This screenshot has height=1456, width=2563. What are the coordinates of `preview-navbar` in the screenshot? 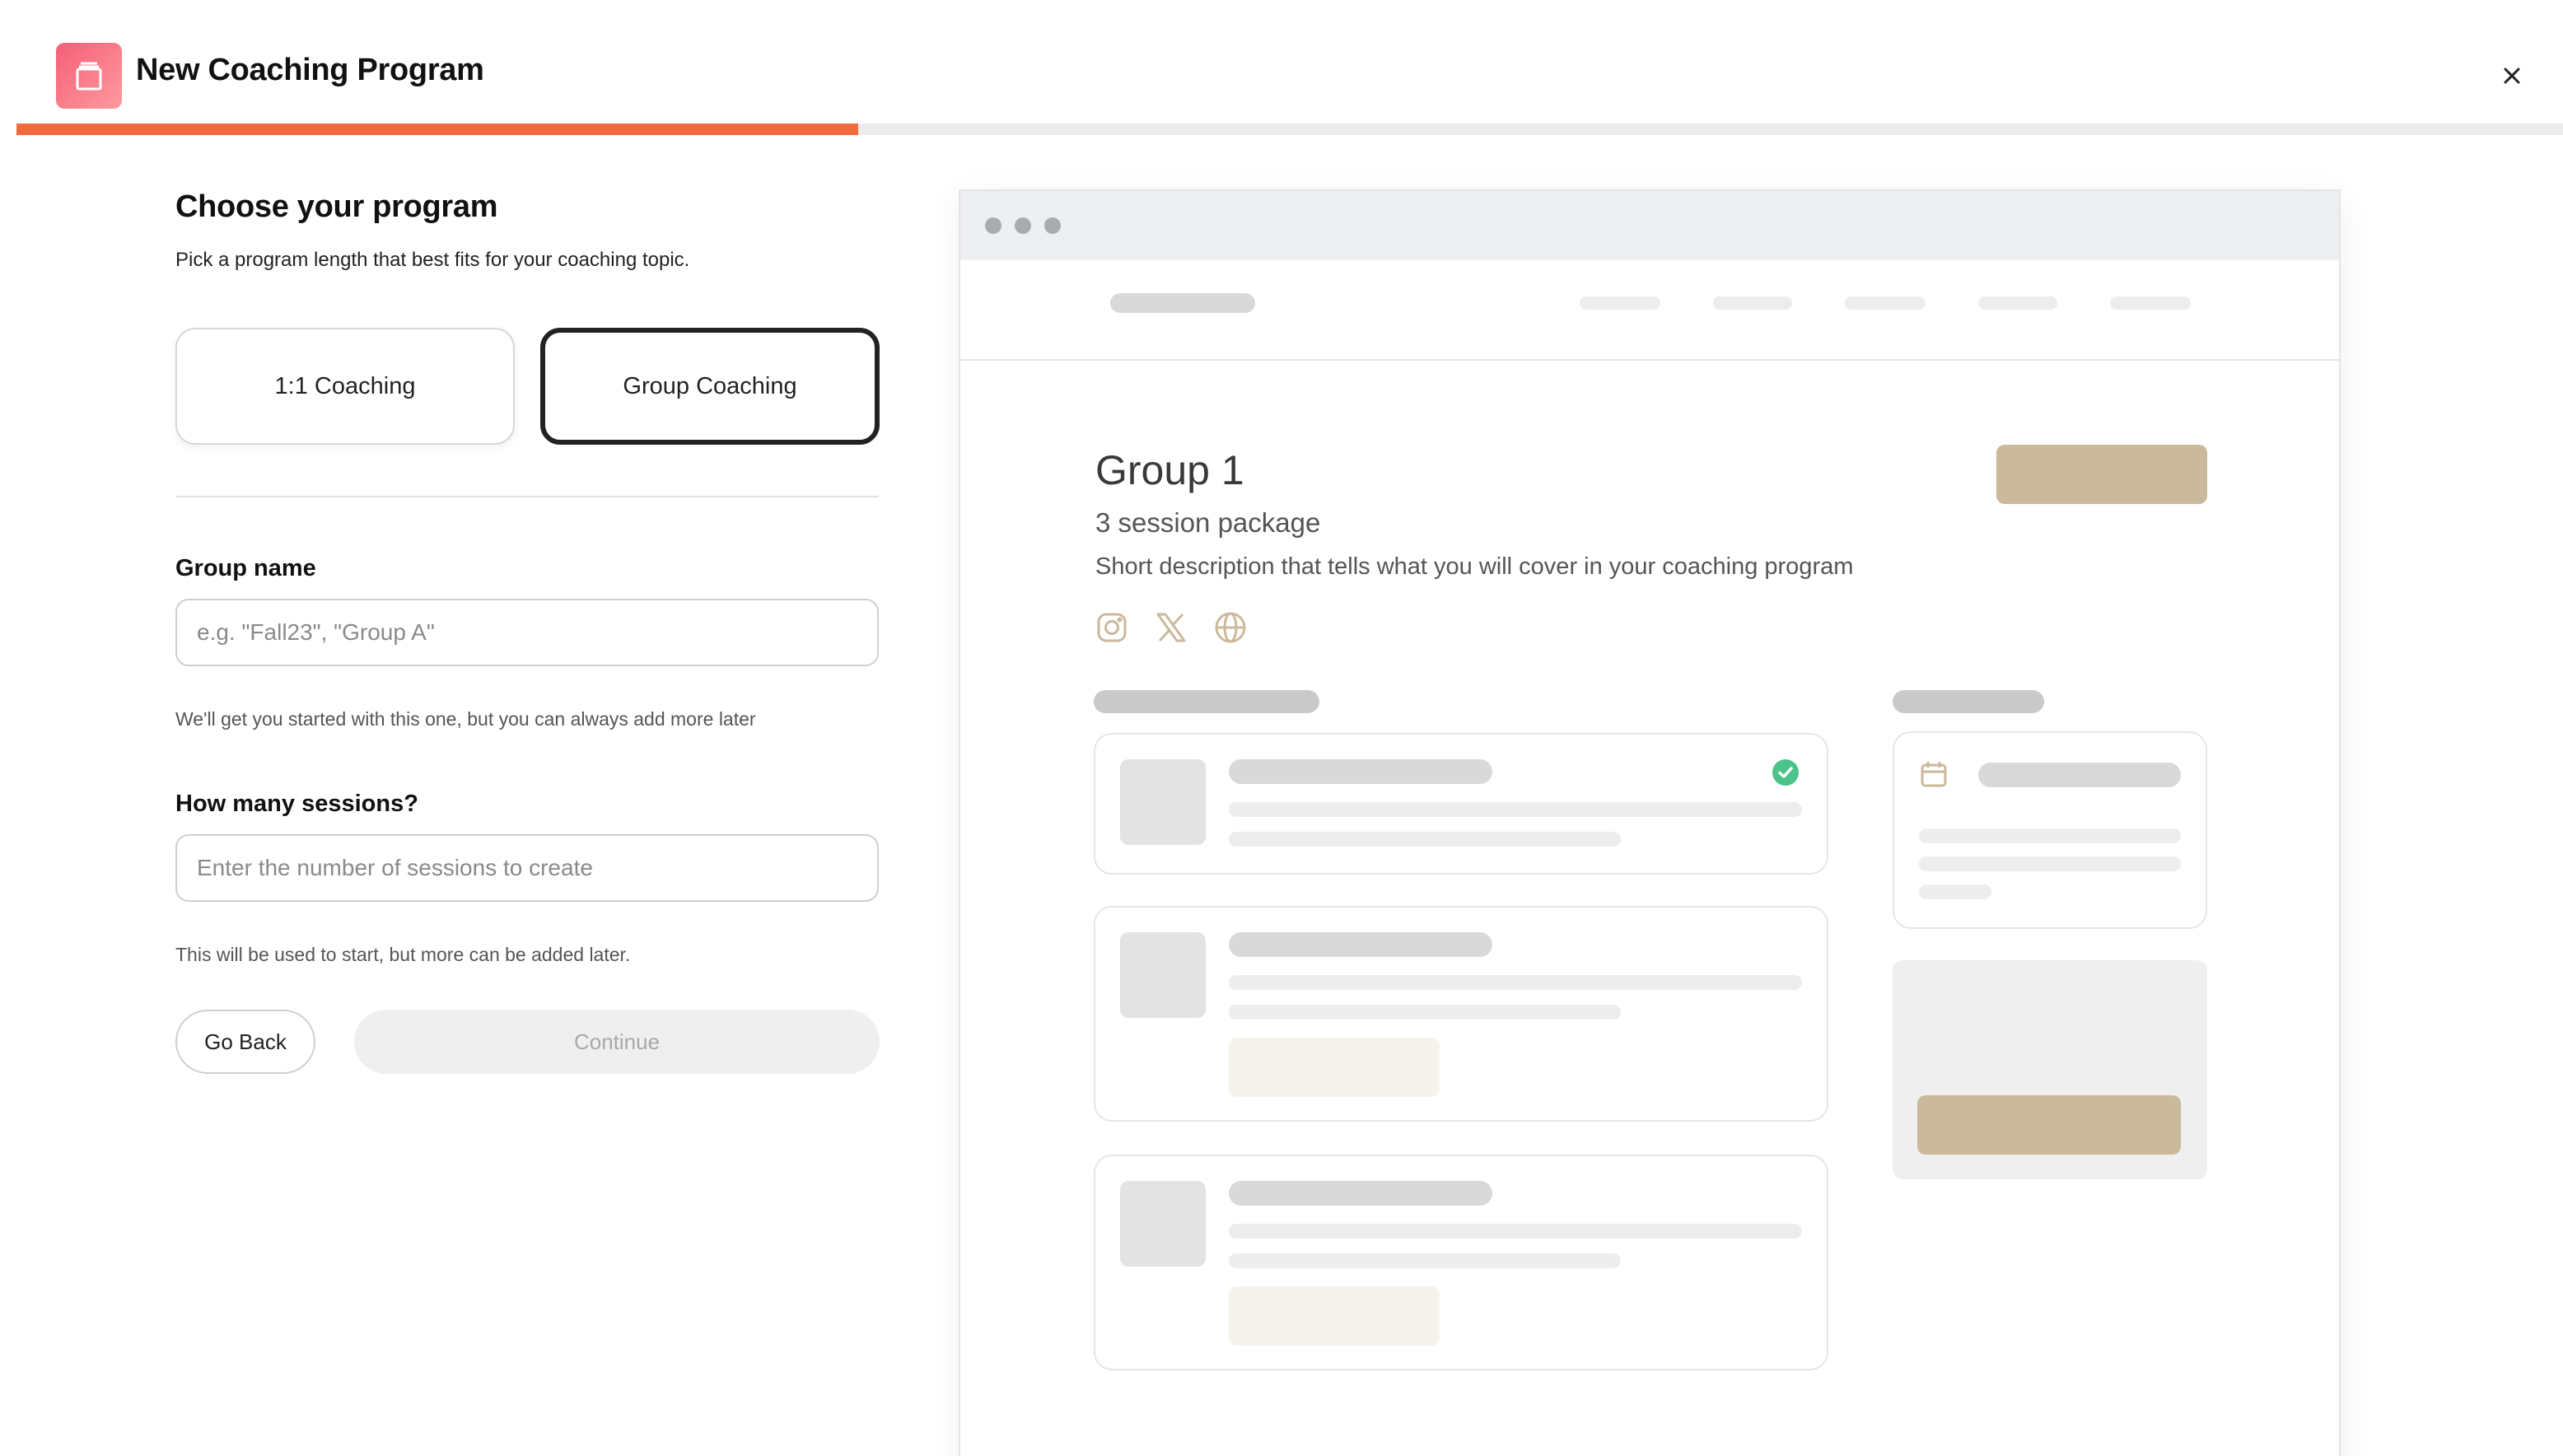 It's located at (1650, 310).